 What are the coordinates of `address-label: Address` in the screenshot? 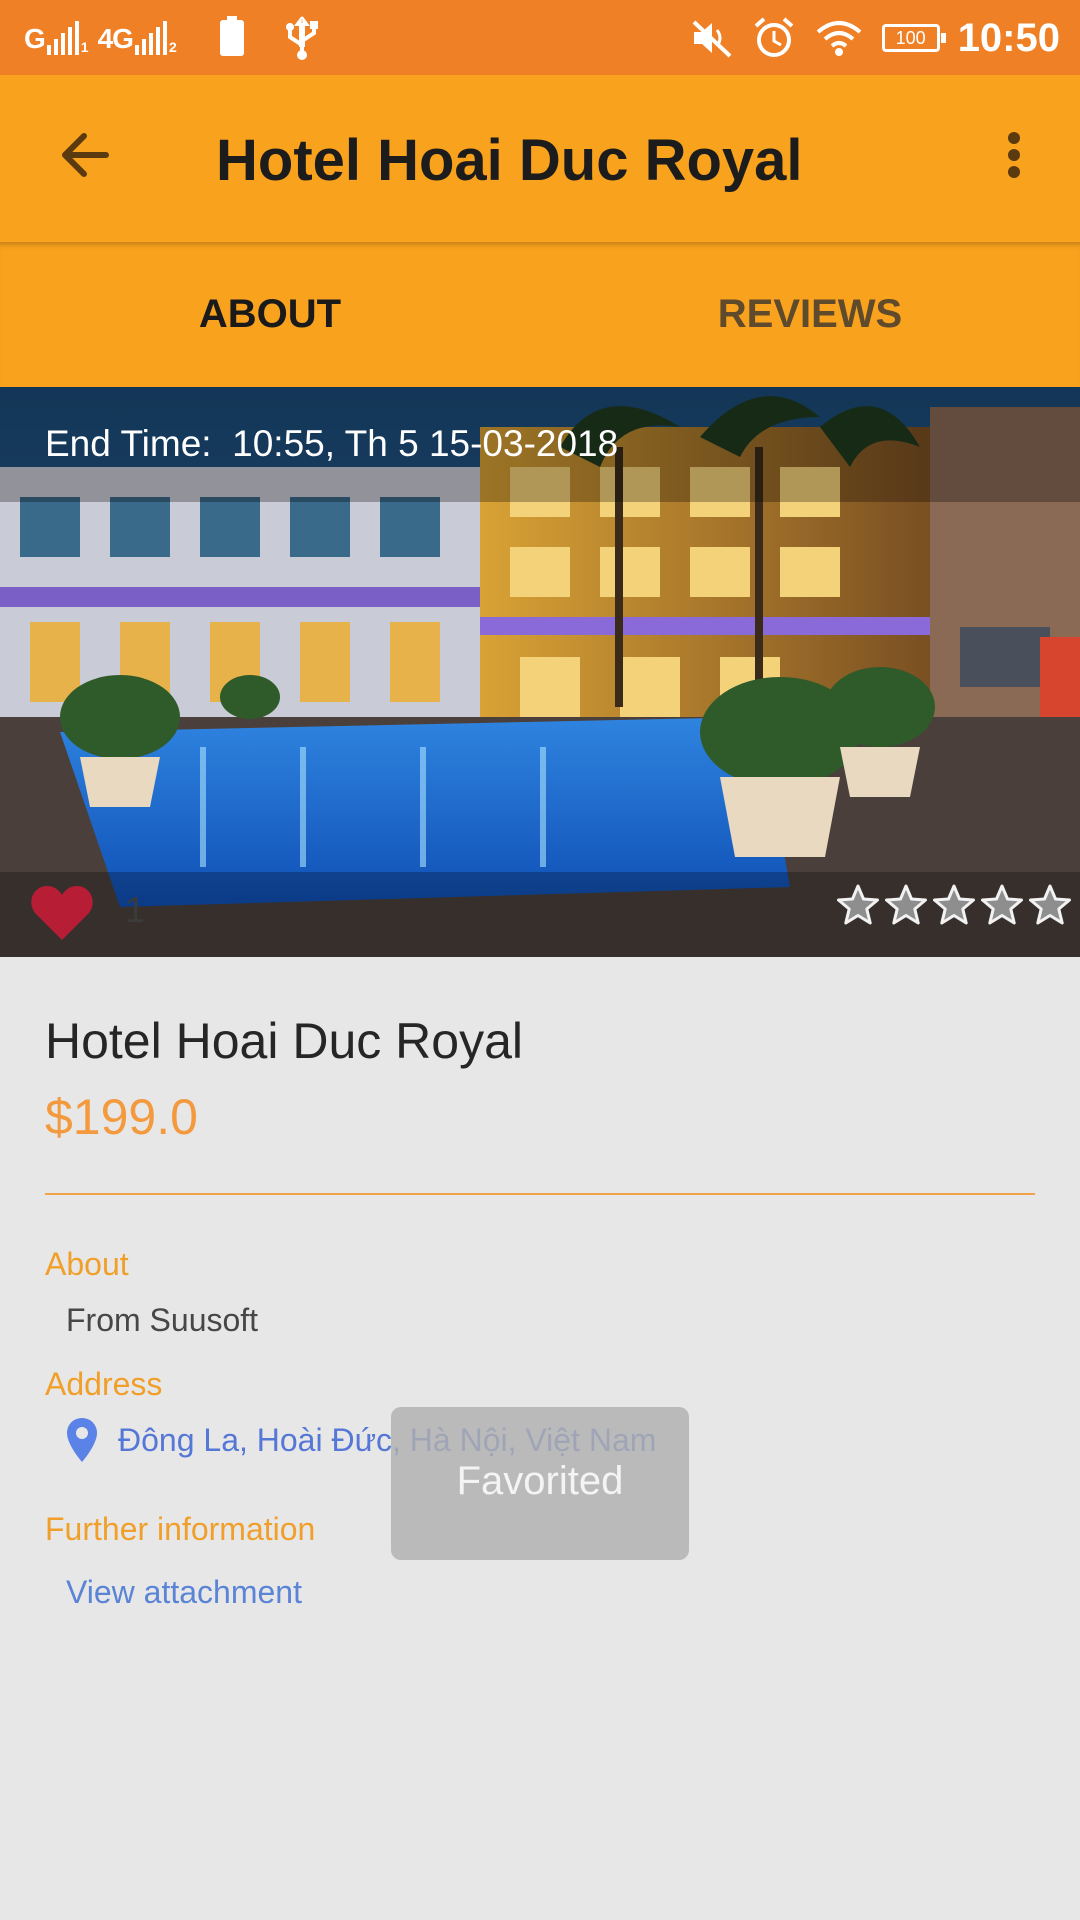 It's located at (104, 1384).